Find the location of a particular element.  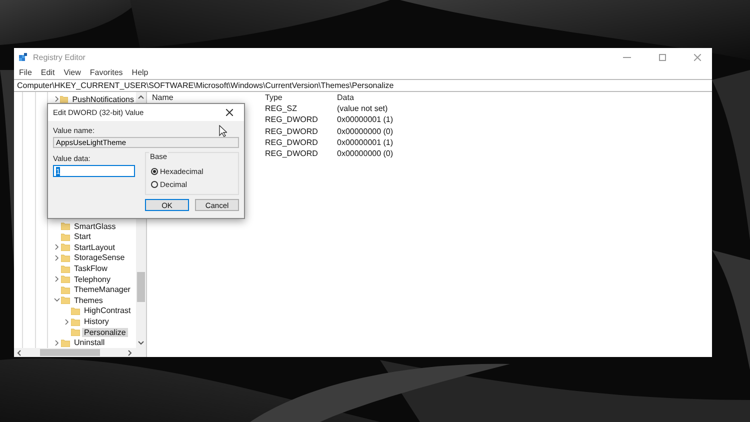

menu-item: Edit is located at coordinates (47, 72).